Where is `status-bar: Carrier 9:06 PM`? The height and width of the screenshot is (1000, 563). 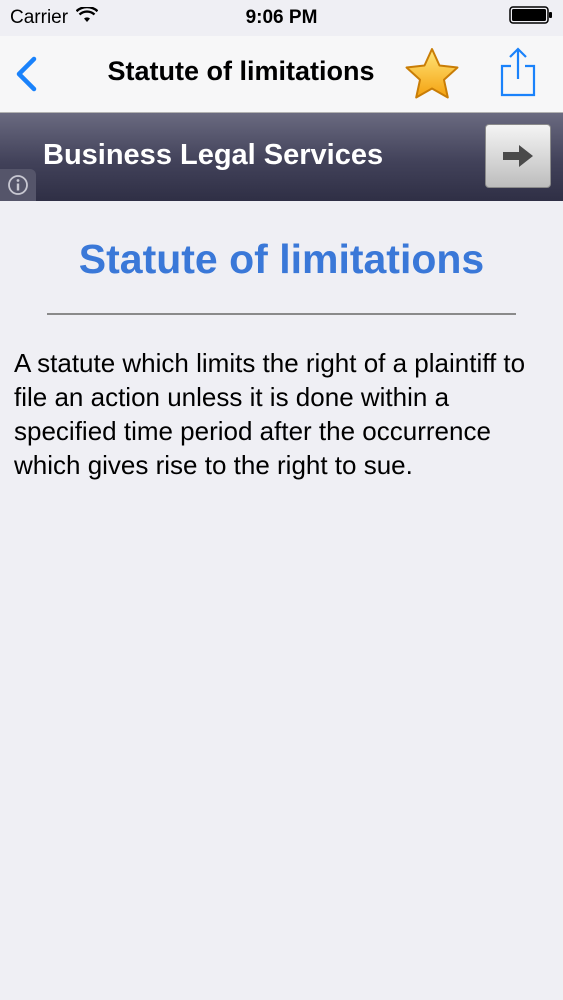 status-bar: Carrier 9:06 PM is located at coordinates (281, 18).